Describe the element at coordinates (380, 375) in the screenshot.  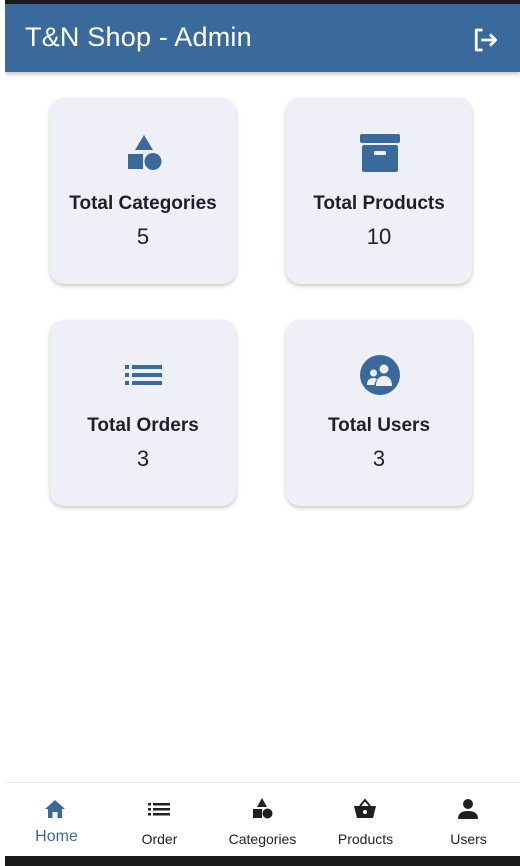
I see `users-group-icon` at that location.